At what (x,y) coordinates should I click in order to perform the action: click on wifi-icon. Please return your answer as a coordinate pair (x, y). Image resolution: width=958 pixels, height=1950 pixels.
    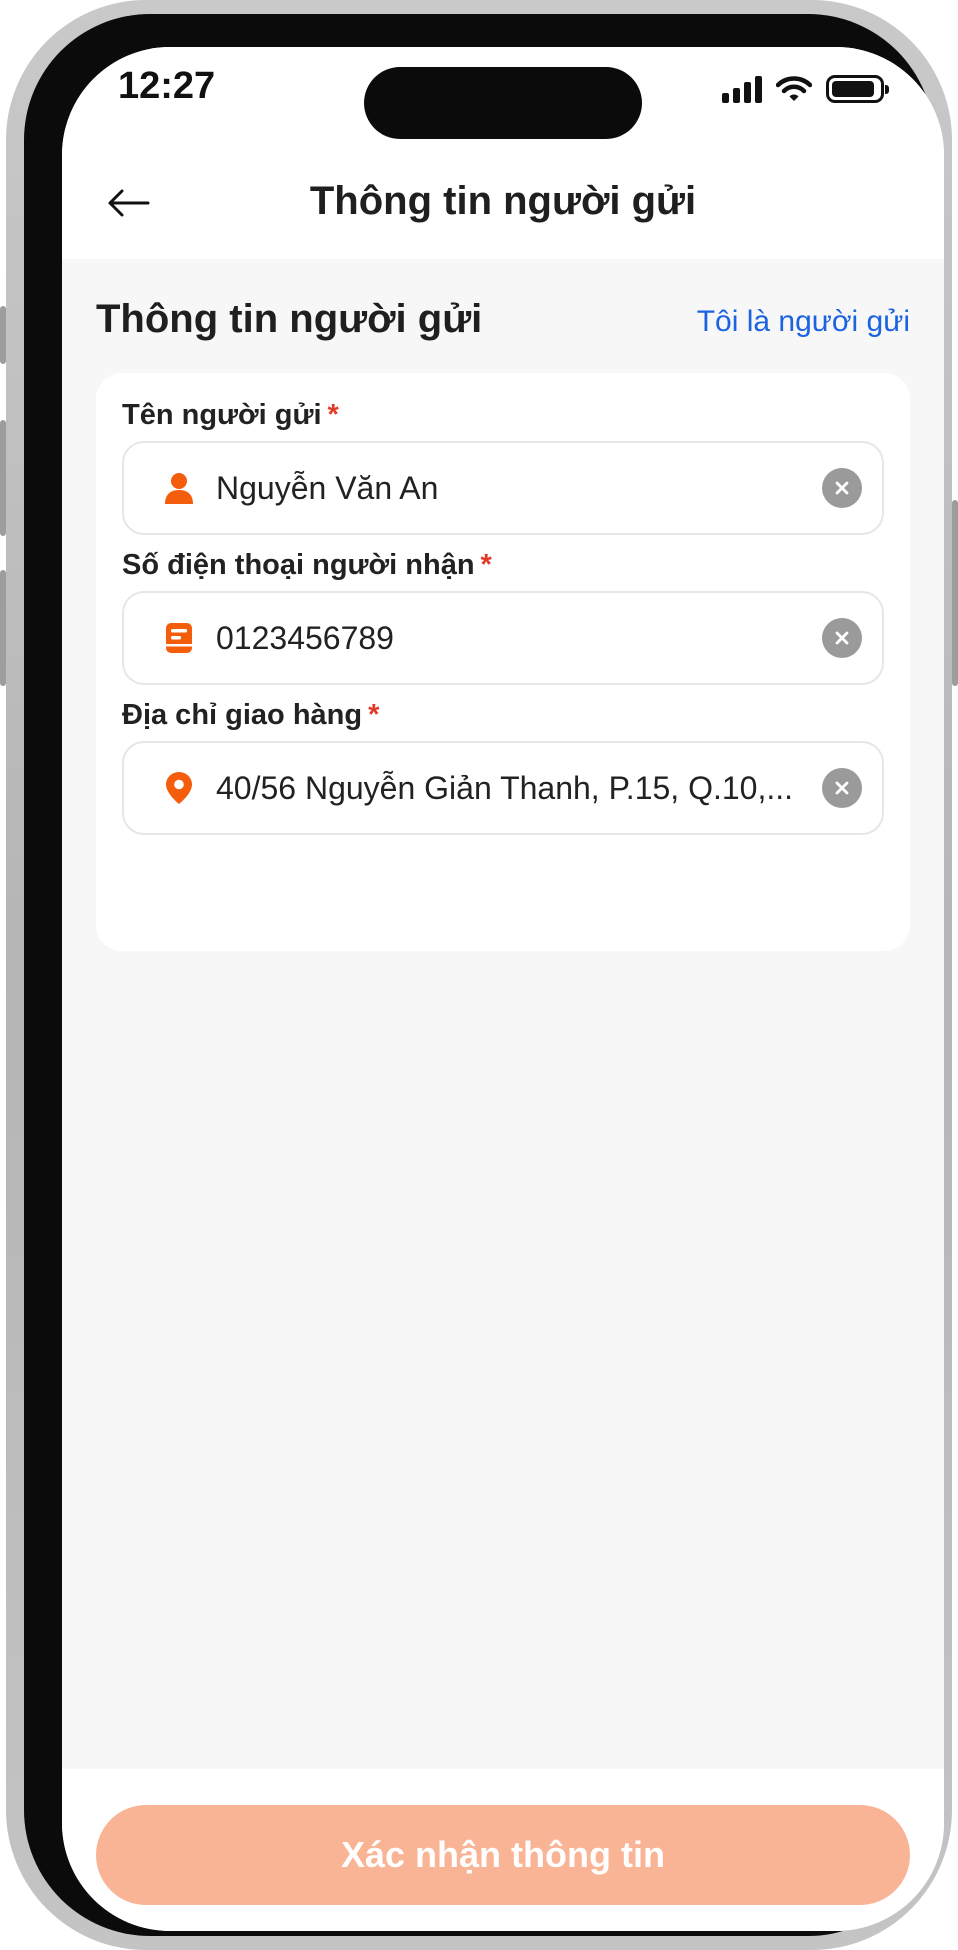
    Looking at the image, I should click on (794, 88).